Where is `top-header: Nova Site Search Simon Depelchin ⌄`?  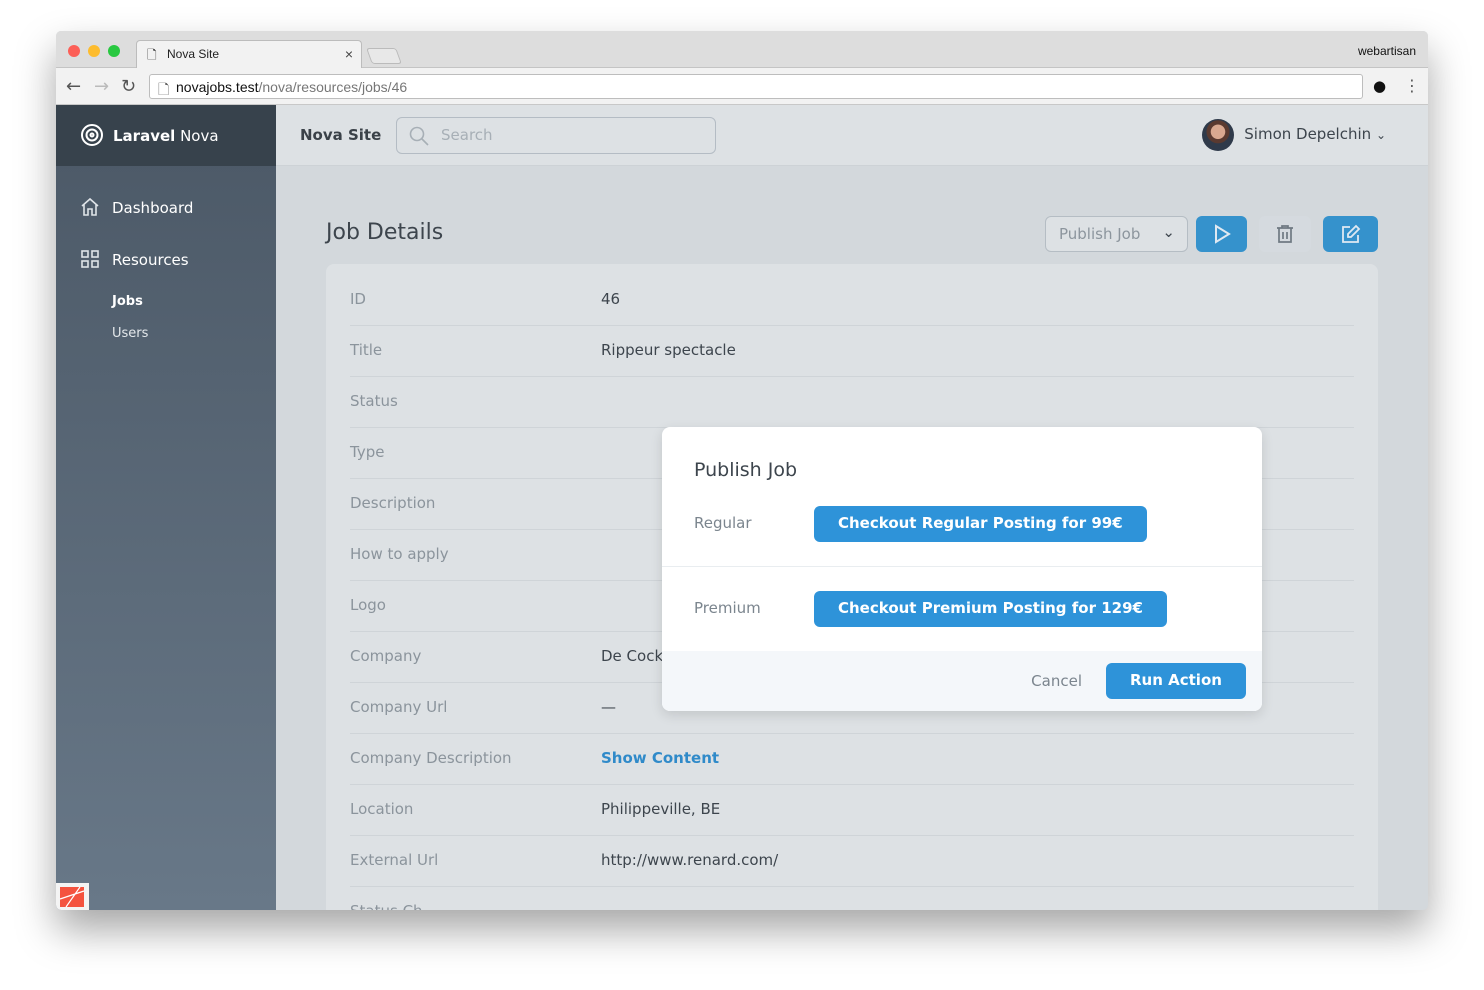 top-header: Nova Site Search Simon Depelchin ⌄ is located at coordinates (852, 135).